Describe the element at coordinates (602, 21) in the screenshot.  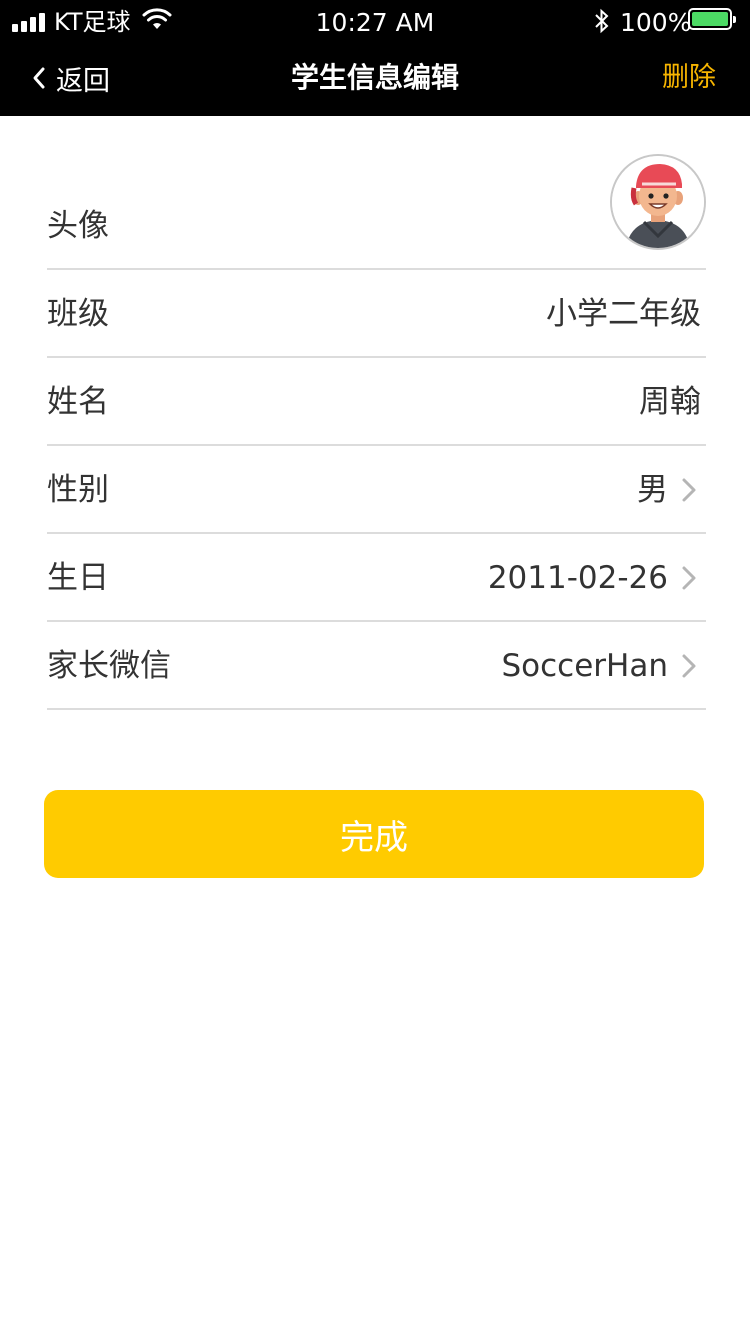
I see `bluetooth-icon` at that location.